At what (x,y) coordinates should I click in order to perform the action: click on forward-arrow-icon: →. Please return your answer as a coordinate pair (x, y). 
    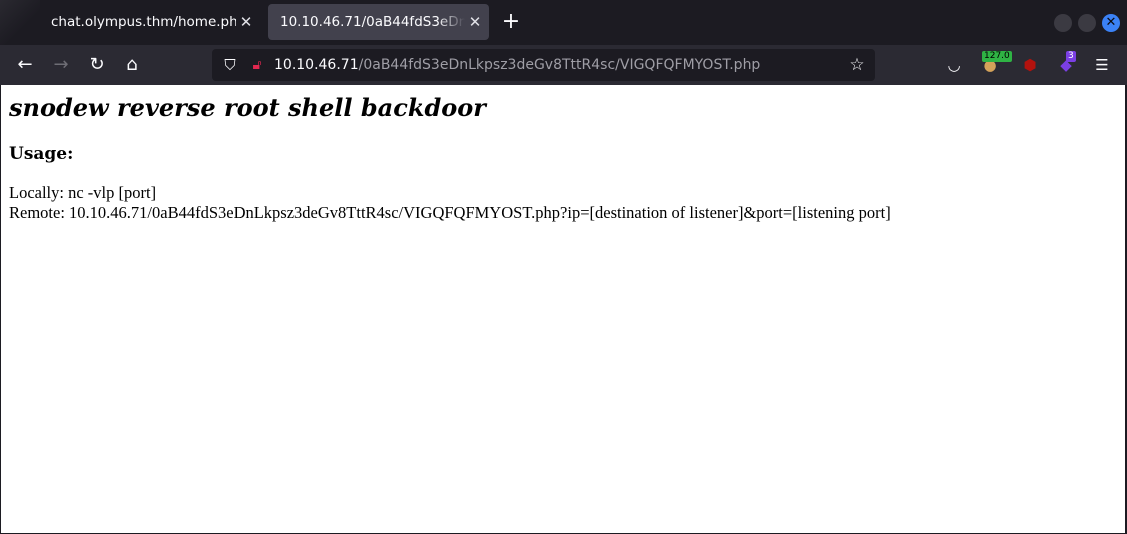
    Looking at the image, I should click on (61, 65).